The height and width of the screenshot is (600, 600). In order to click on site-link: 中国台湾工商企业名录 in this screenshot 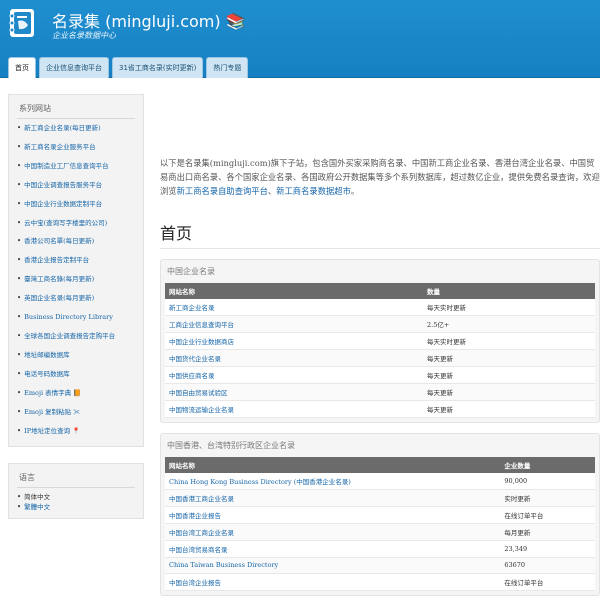, I will do `click(333, 532)`.